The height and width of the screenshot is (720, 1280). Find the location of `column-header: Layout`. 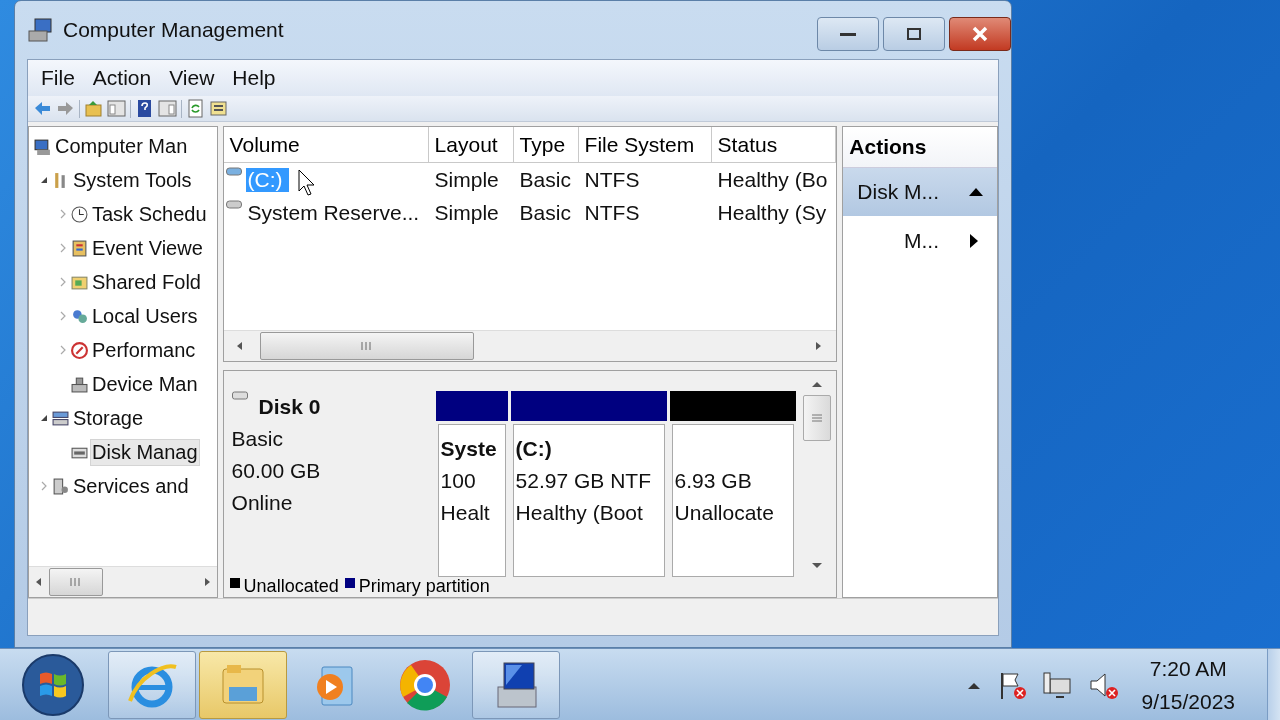

column-header: Layout is located at coordinates (471, 145).